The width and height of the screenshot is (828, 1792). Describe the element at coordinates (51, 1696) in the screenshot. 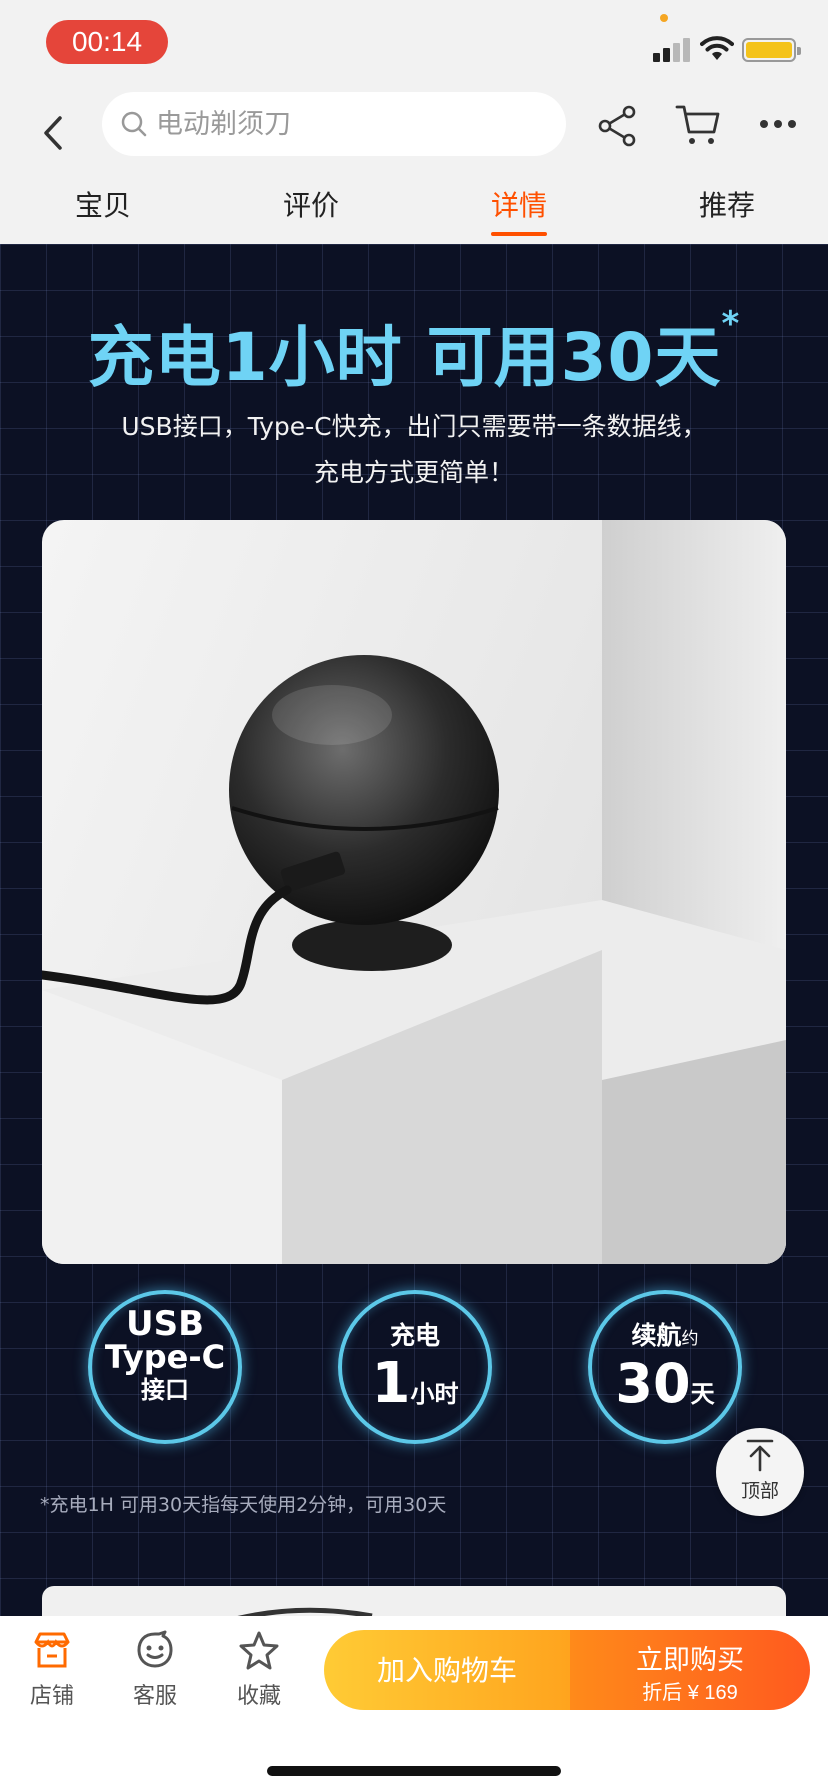

I see `store-label: 店铺` at that location.